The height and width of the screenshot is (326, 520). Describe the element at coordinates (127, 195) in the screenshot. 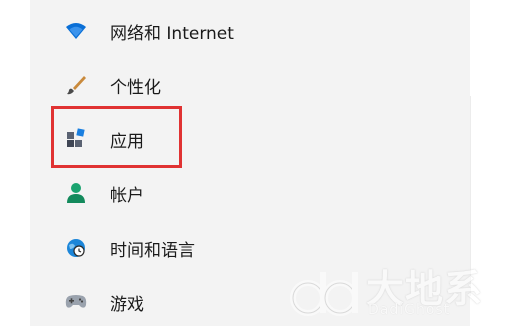

I see `nav-item-label: 帐户` at that location.